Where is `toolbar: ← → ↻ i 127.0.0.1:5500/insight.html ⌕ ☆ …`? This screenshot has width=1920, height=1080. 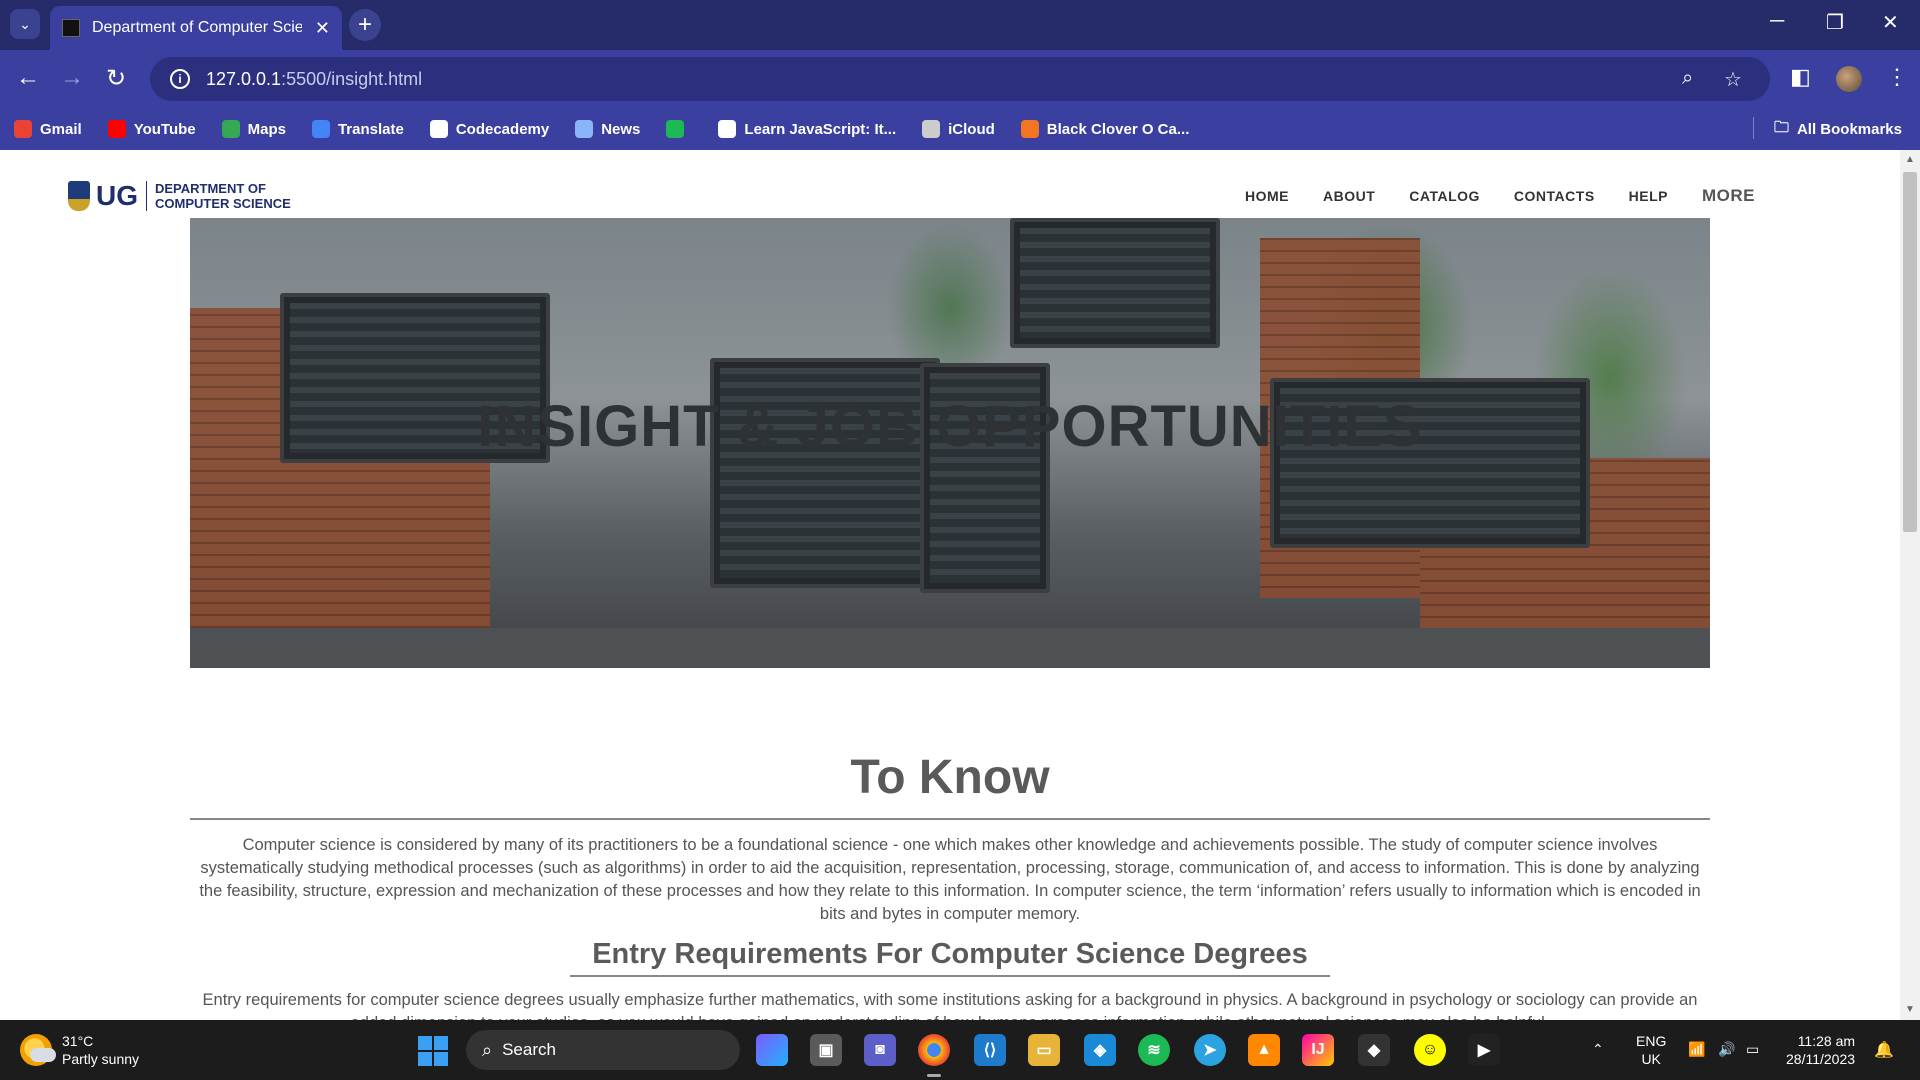 toolbar: ← → ↻ i 127.0.0.1:5500/insight.html ⌕ ☆ … is located at coordinates (960, 79).